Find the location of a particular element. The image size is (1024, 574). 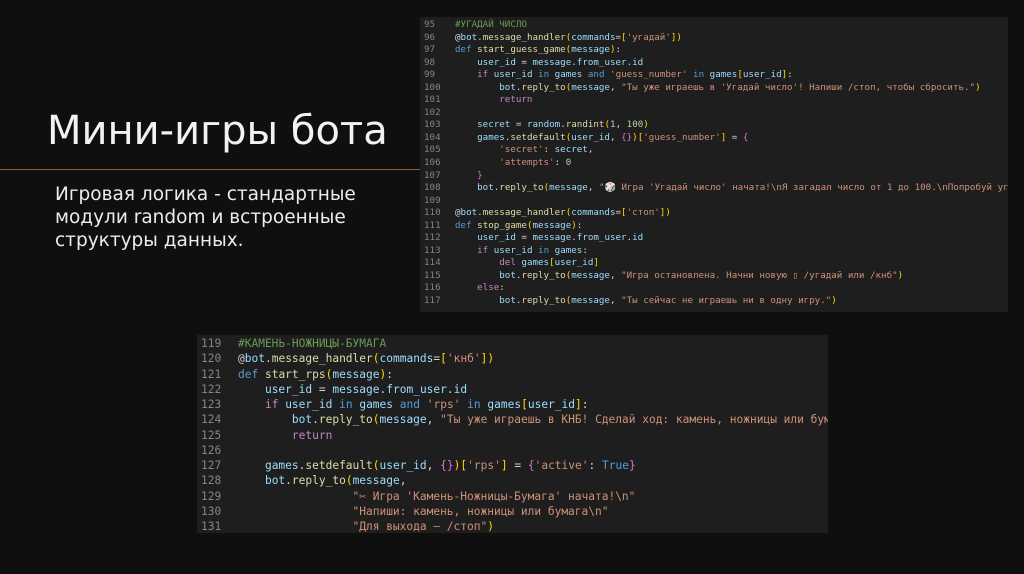

line-number: 101 is located at coordinates (432, 100).